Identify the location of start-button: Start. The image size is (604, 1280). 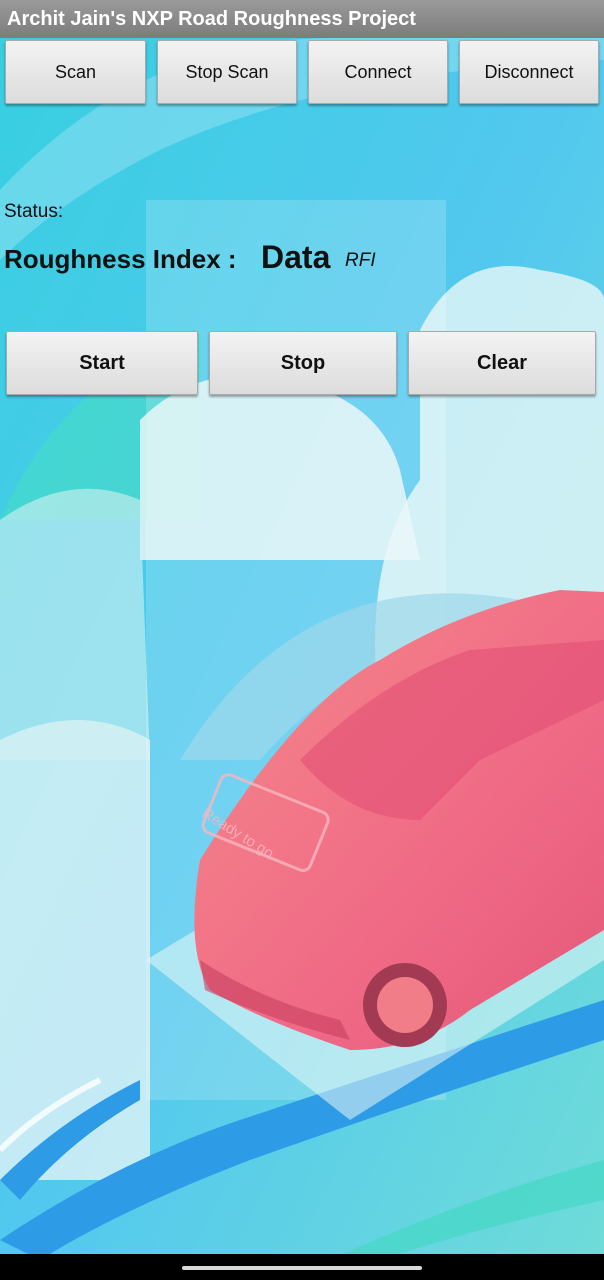
(102, 363).